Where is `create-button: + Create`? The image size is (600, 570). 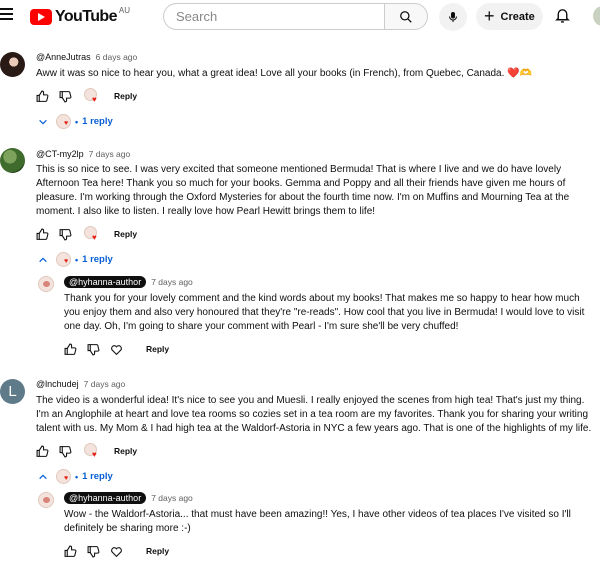 create-button: + Create is located at coordinates (509, 16).